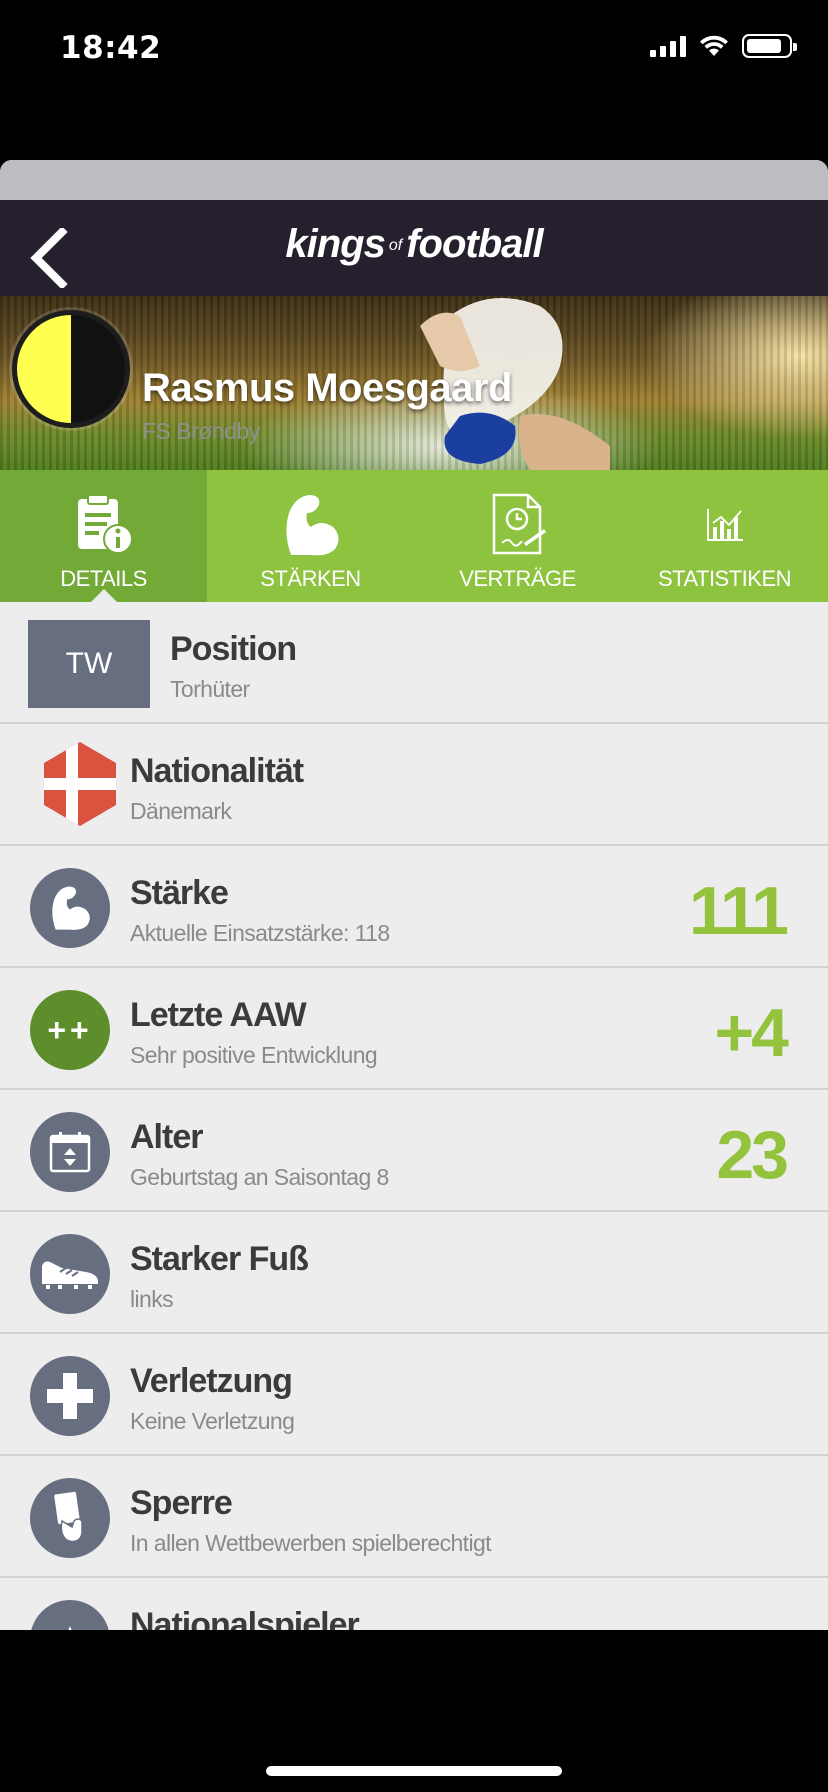 The width and height of the screenshot is (828, 1792). Describe the element at coordinates (259, 1177) in the screenshot. I see `age-subtitle: Geburtstag an Saisontag 8` at that location.